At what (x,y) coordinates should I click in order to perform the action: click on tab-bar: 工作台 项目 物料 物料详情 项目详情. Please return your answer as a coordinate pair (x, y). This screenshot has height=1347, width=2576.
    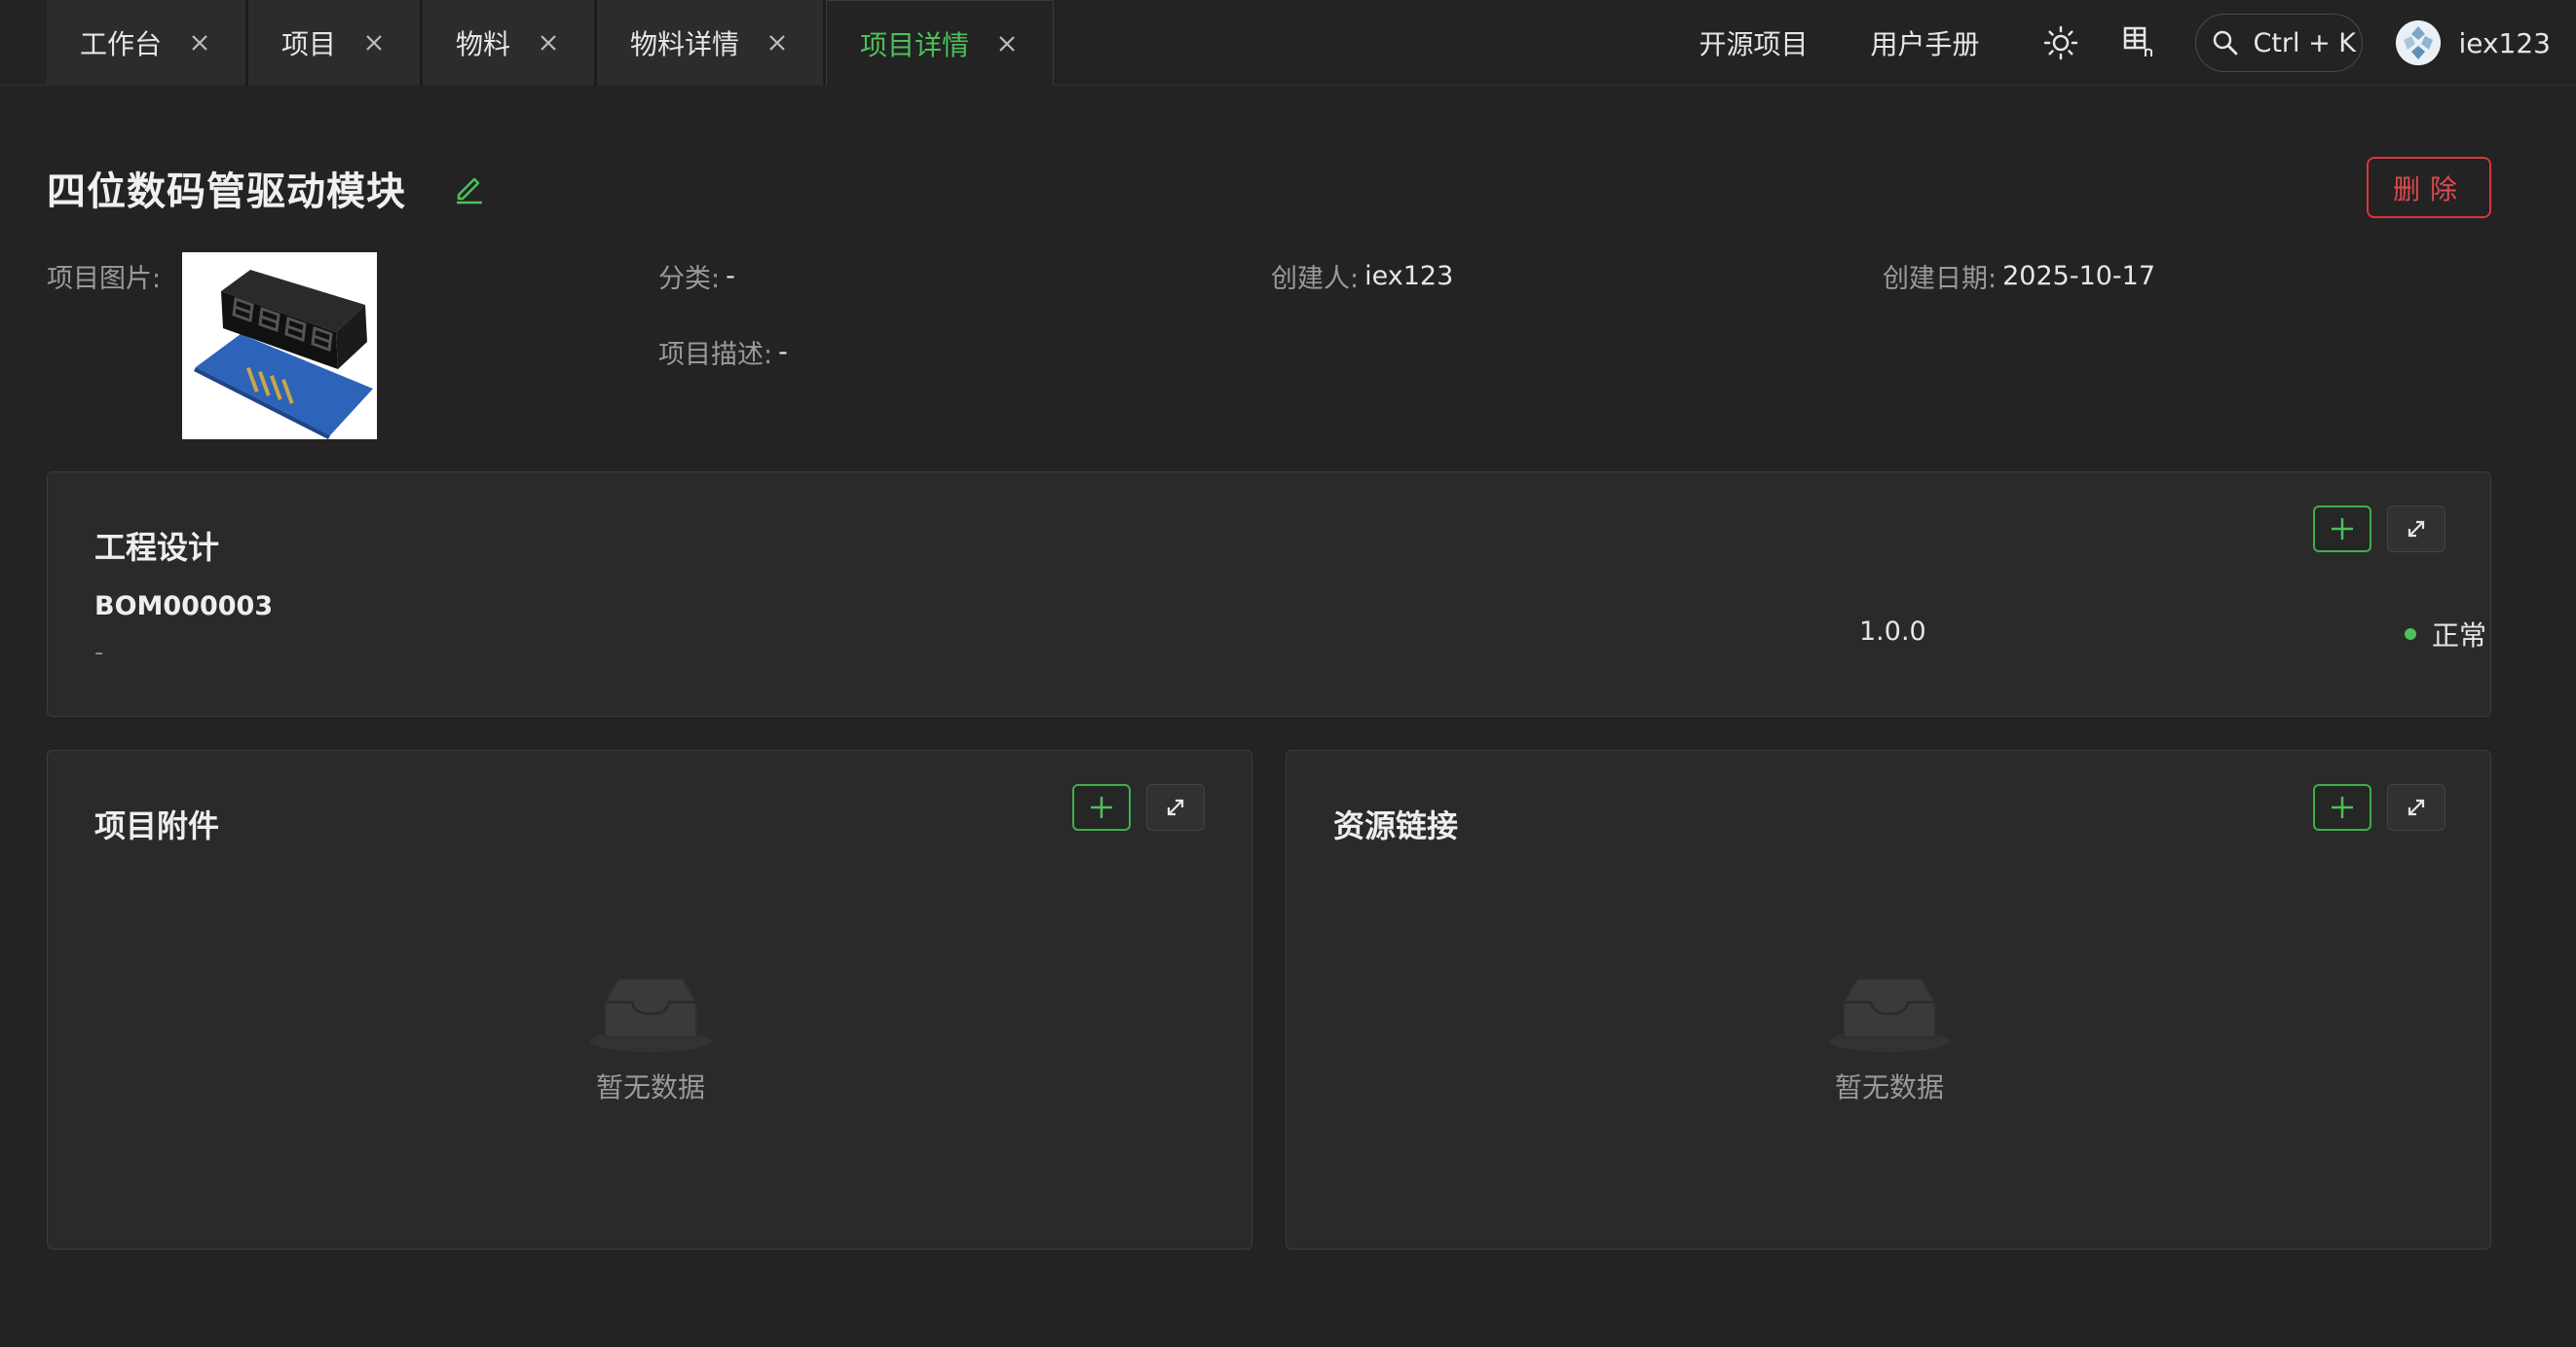
    Looking at the image, I should click on (551, 43).